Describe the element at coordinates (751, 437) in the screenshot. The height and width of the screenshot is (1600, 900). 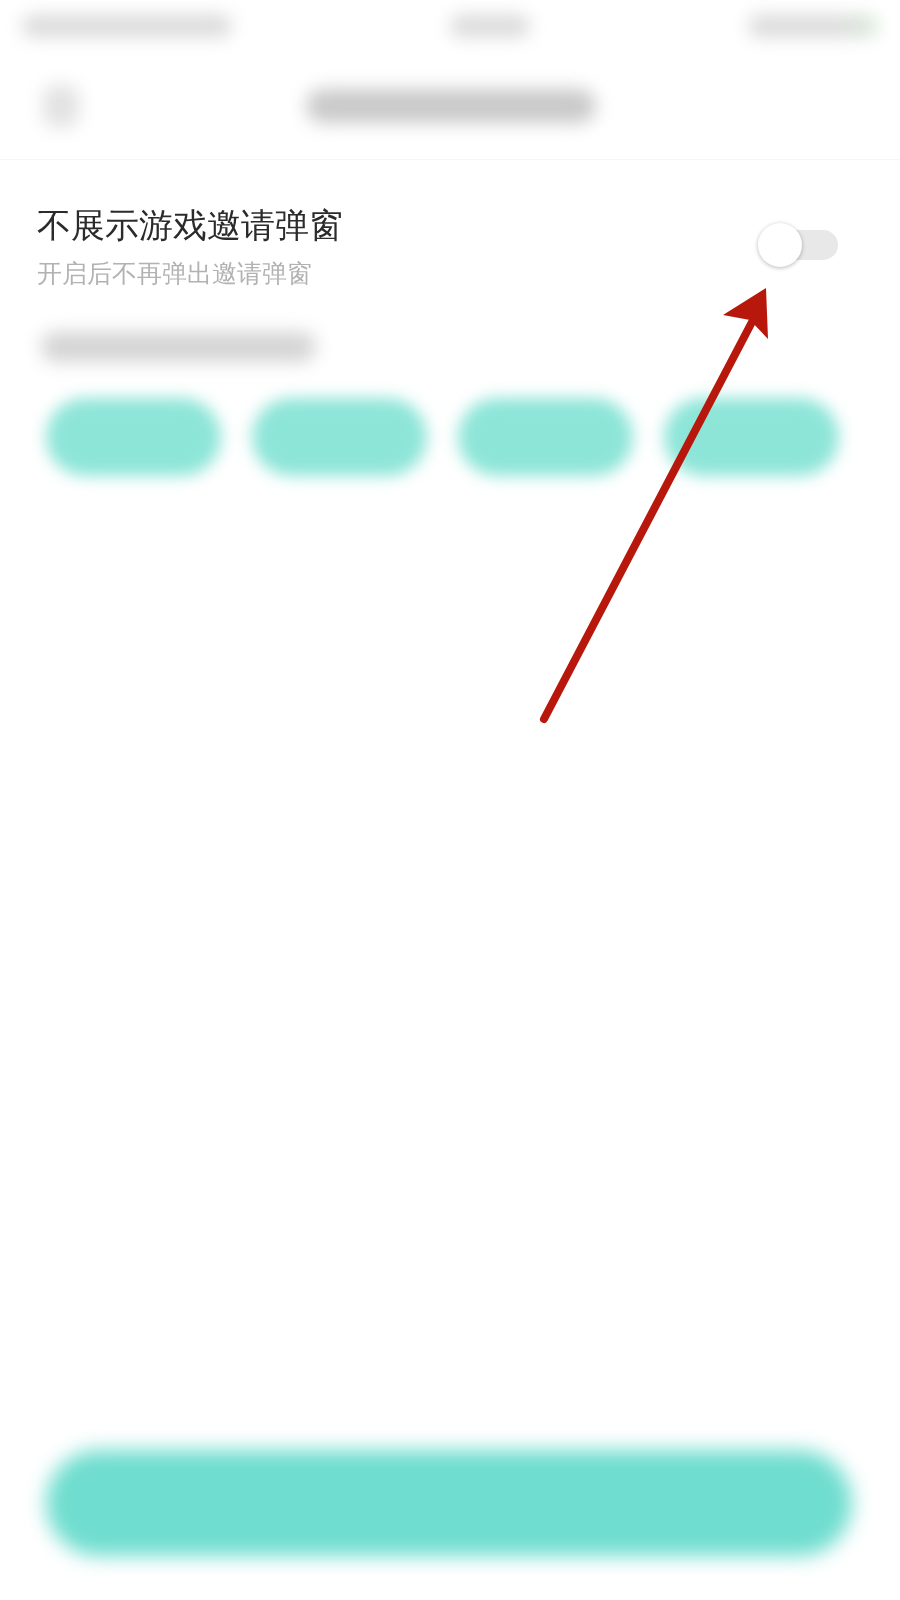
I see `blurred-button` at that location.